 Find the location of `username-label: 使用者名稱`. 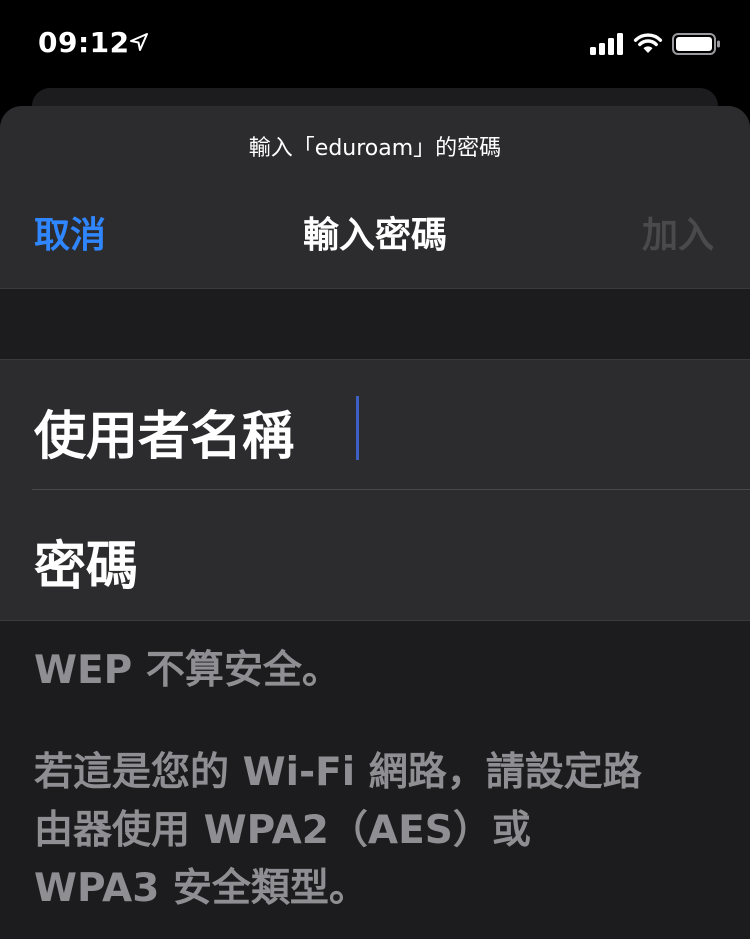

username-label: 使用者名稱 is located at coordinates (164, 437).